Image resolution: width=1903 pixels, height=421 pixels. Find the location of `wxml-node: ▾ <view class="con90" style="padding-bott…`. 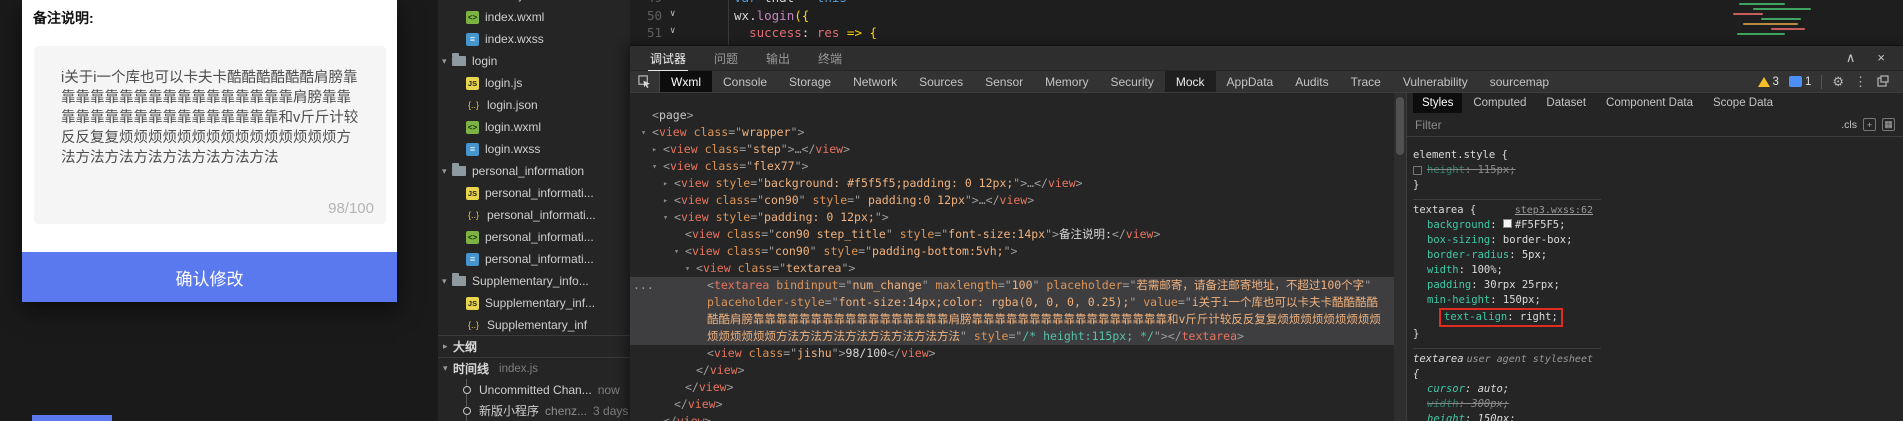

wxml-node: ▾ <view class="con90" style="padding-bott… is located at coordinates (1012, 251).